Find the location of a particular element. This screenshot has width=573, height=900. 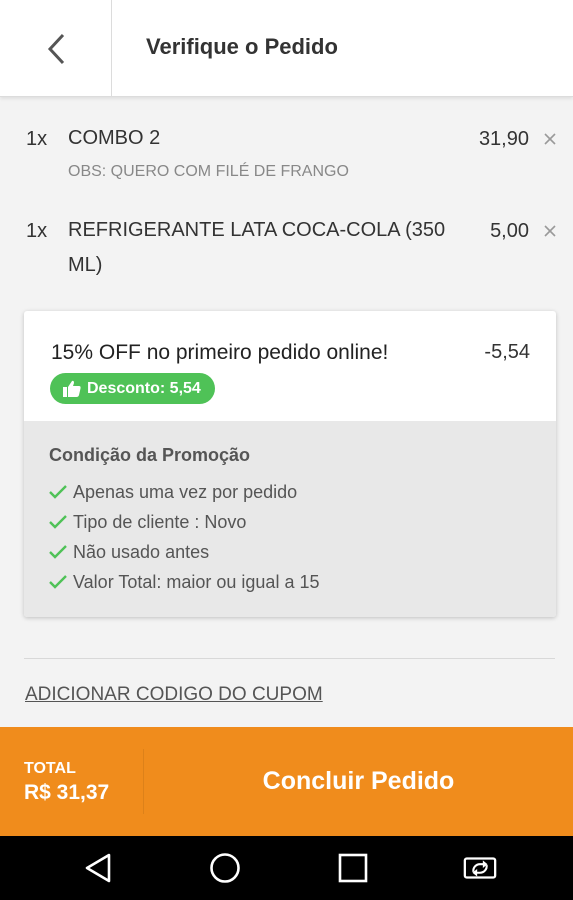

condition-text: Apenas uma vez por pedido is located at coordinates (185, 491).